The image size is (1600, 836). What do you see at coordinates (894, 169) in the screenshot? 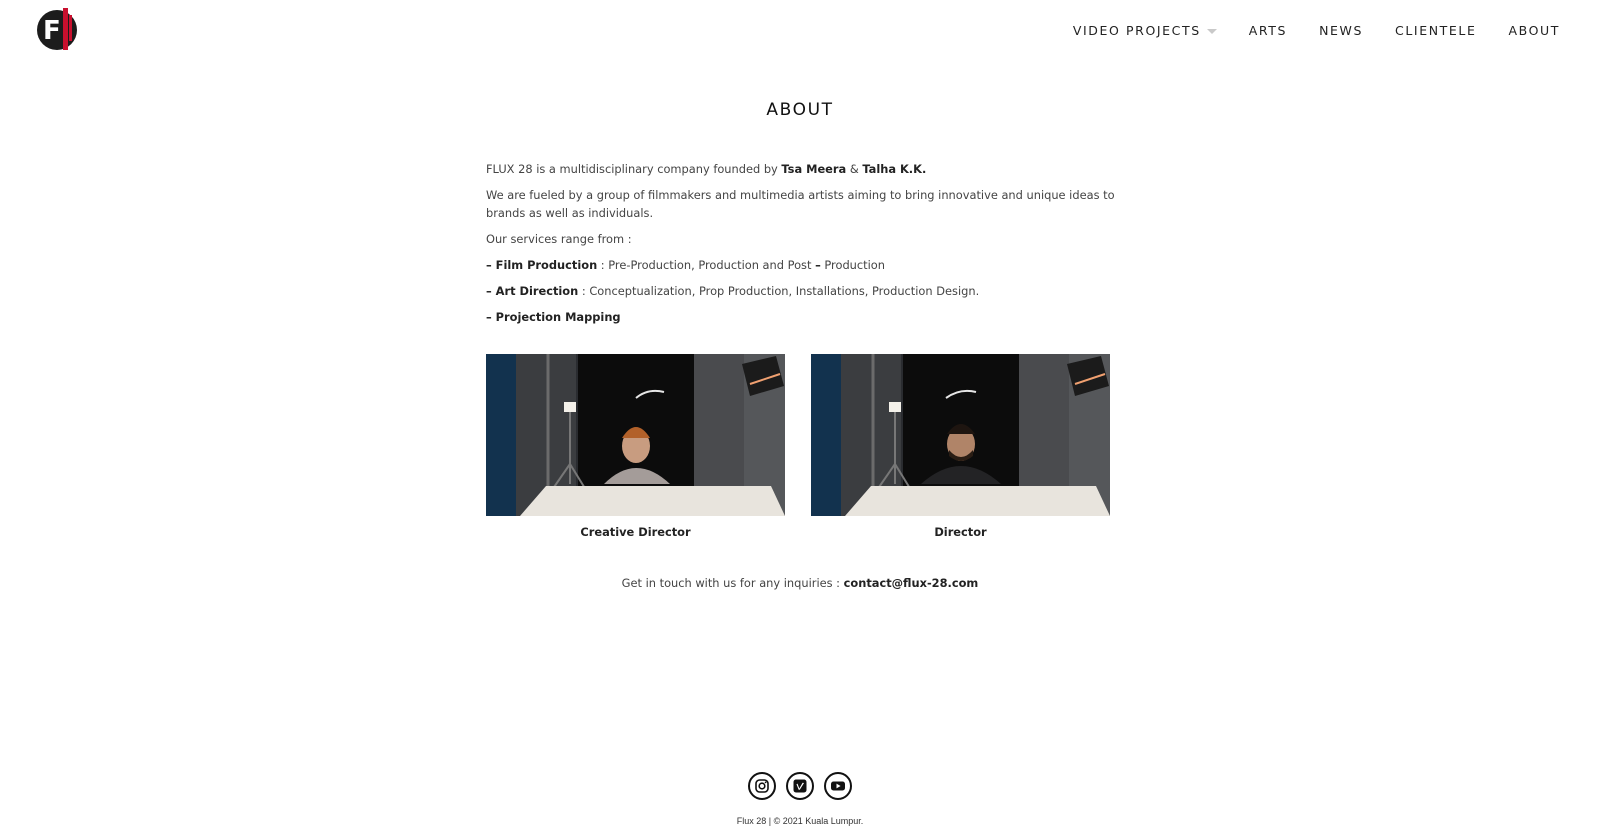
I see `founder-name: Talha K.K.` at bounding box center [894, 169].